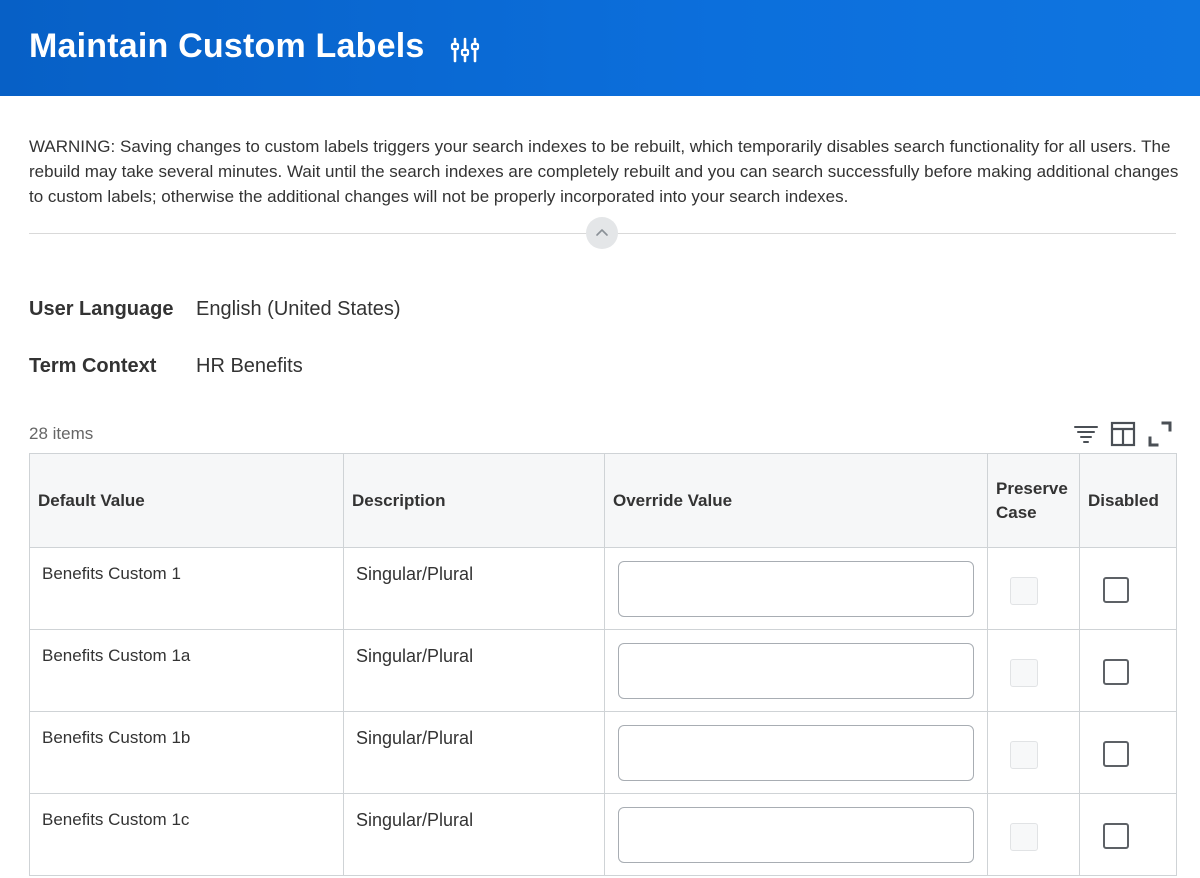 The image size is (1200, 878). I want to click on column-header-description: Description, so click(474, 500).